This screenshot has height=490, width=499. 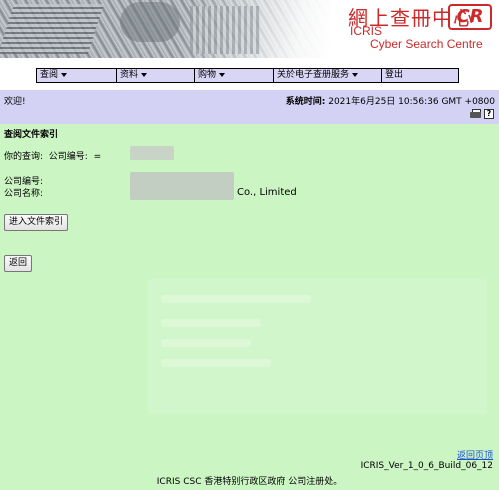 I want to click on page-title: 查阅文件索引, so click(x=31, y=135).